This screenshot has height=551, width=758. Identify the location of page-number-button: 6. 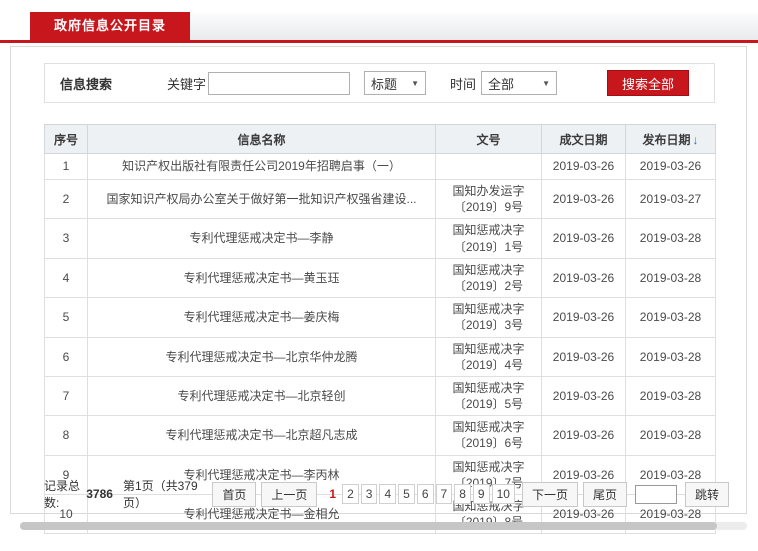
(425, 494).